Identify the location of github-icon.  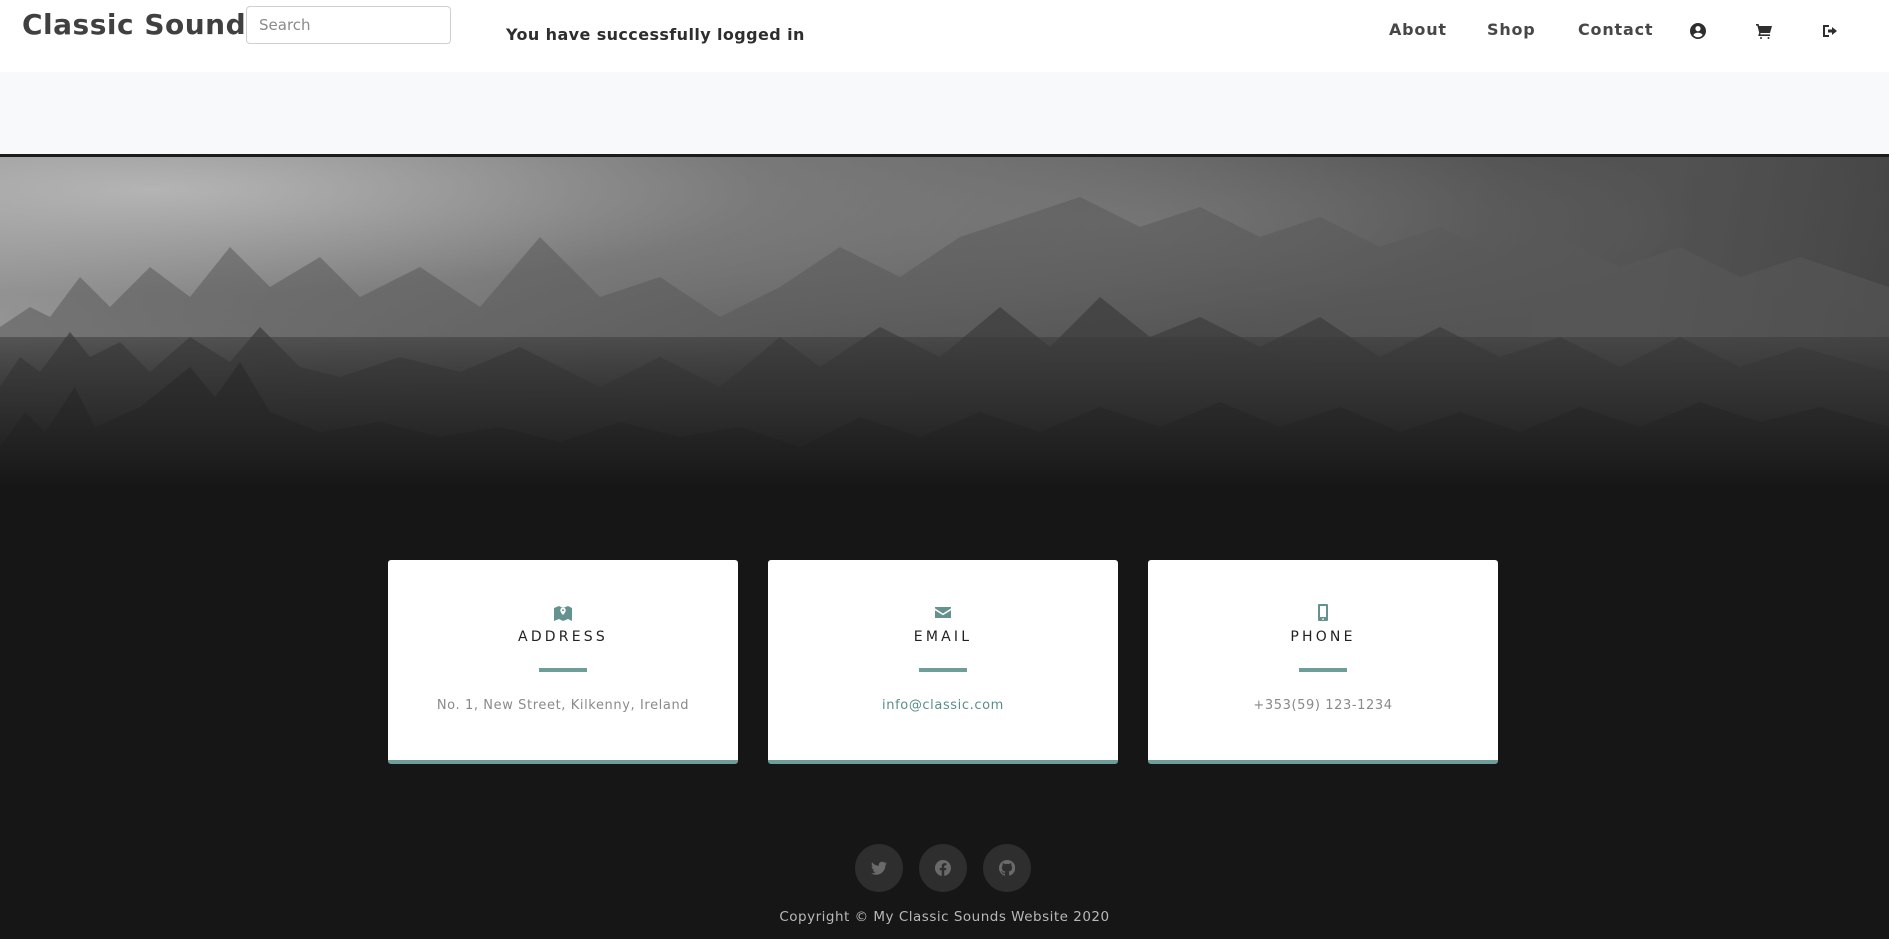
(1007, 868).